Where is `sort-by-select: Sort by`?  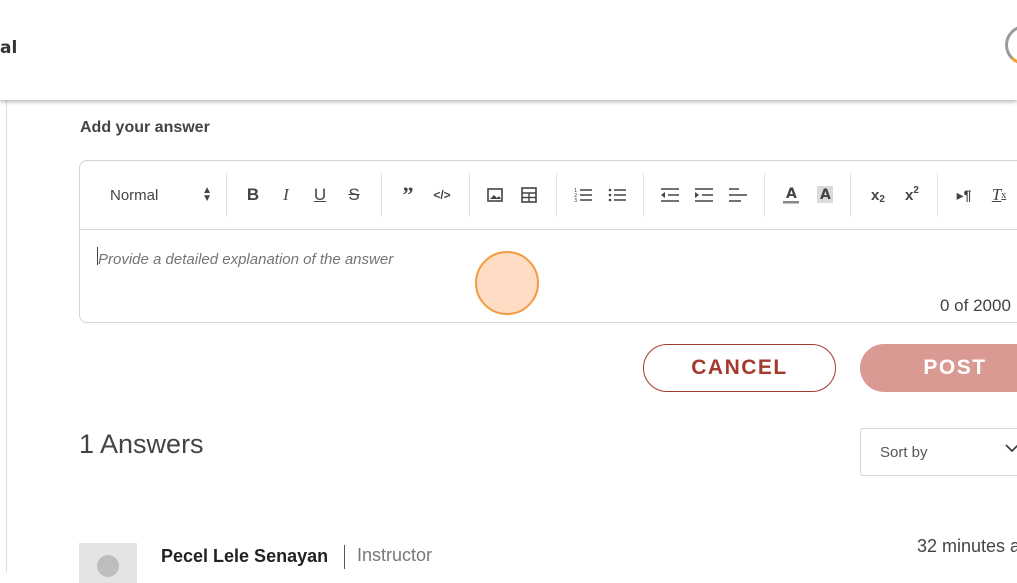 sort-by-select: Sort by is located at coordinates (938, 452).